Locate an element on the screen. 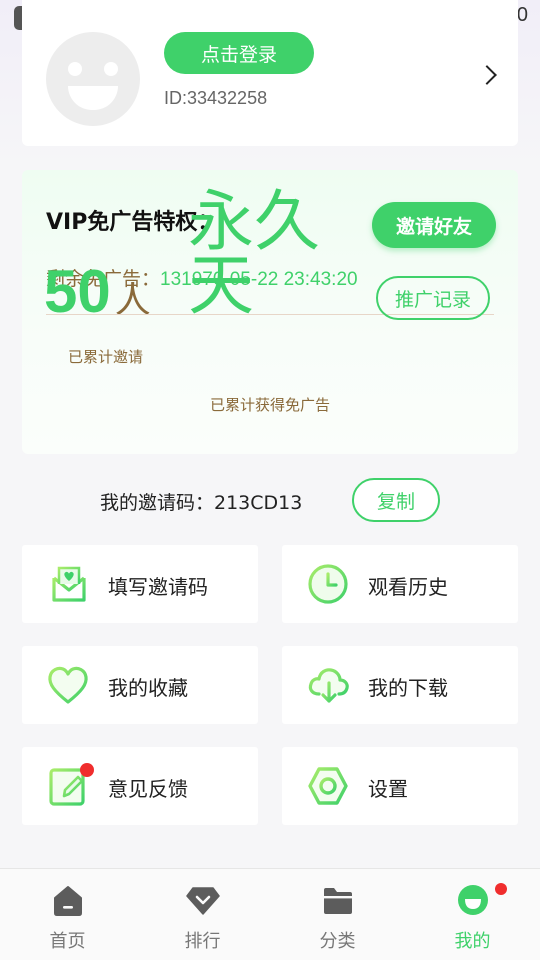 The height and width of the screenshot is (960, 540). tile-settings: 设置 is located at coordinates (400, 786).